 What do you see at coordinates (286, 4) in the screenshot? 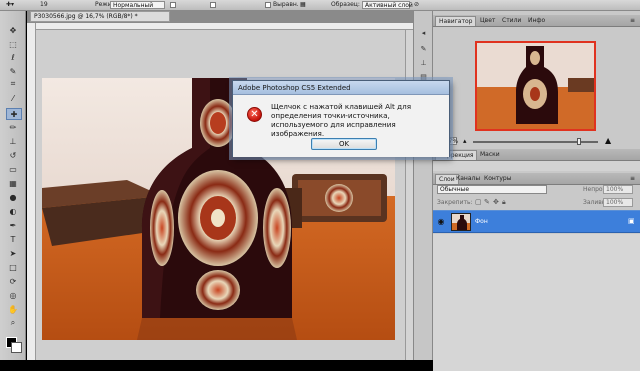
I see `aligned-label: Выравн.` at bounding box center [286, 4].